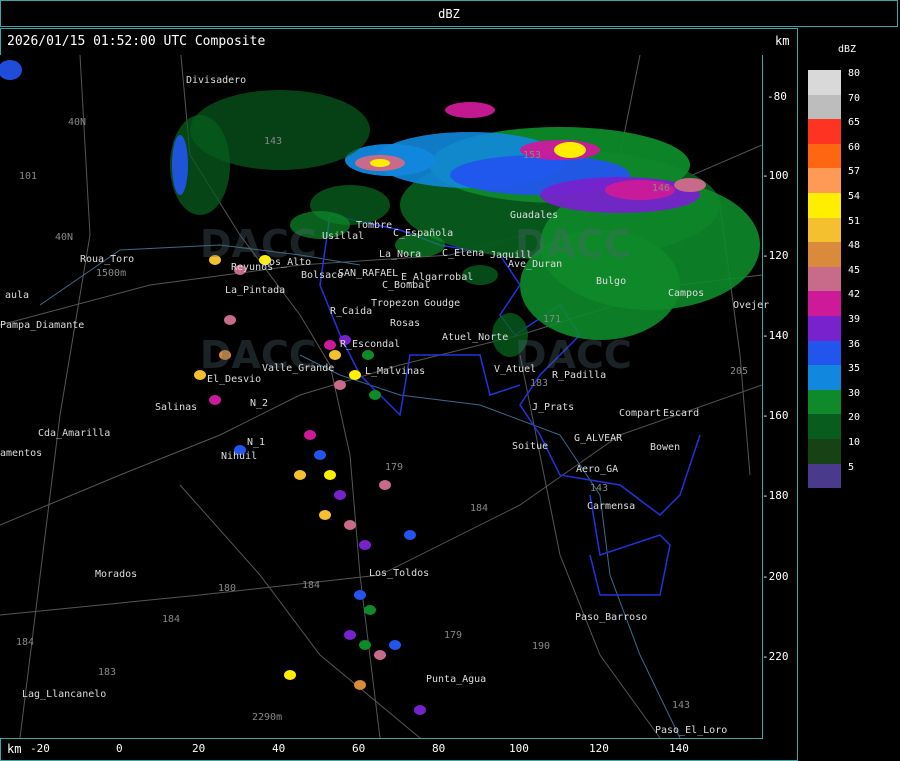 Image resolution: width=900 pixels, height=761 pixels. I want to click on color-legend, so click(824, 279).